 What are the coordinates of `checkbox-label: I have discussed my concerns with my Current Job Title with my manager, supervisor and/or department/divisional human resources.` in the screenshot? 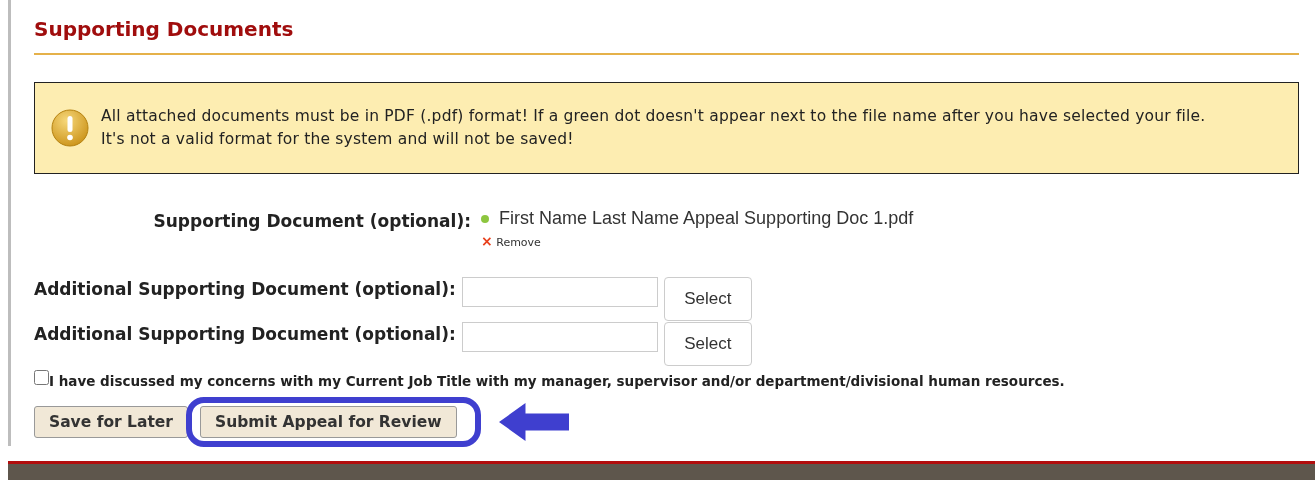 It's located at (557, 380).